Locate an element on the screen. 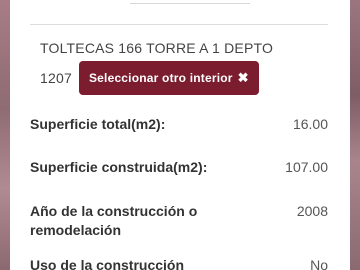  detail-row-total-area: Superficie total(m2): 16.00 is located at coordinates (179, 124).